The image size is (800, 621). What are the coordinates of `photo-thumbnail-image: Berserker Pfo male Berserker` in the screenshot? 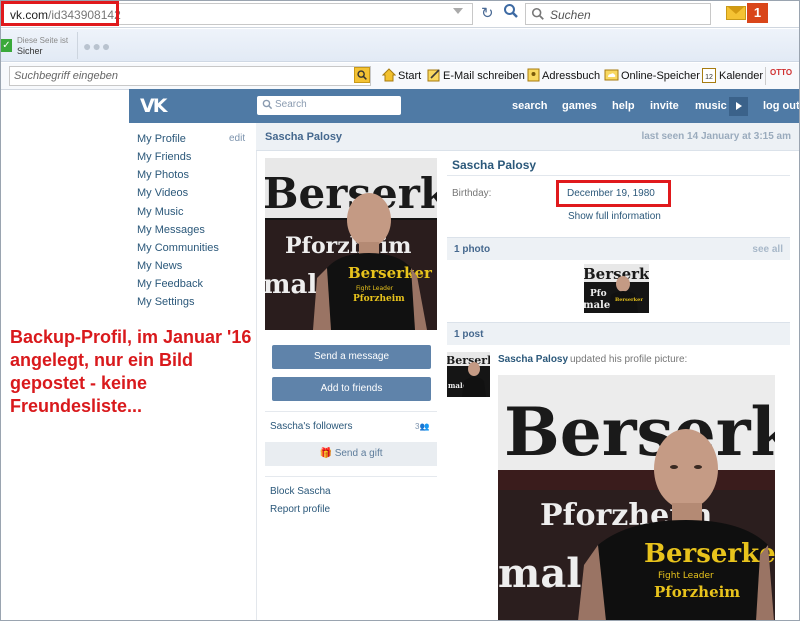 It's located at (616, 288).